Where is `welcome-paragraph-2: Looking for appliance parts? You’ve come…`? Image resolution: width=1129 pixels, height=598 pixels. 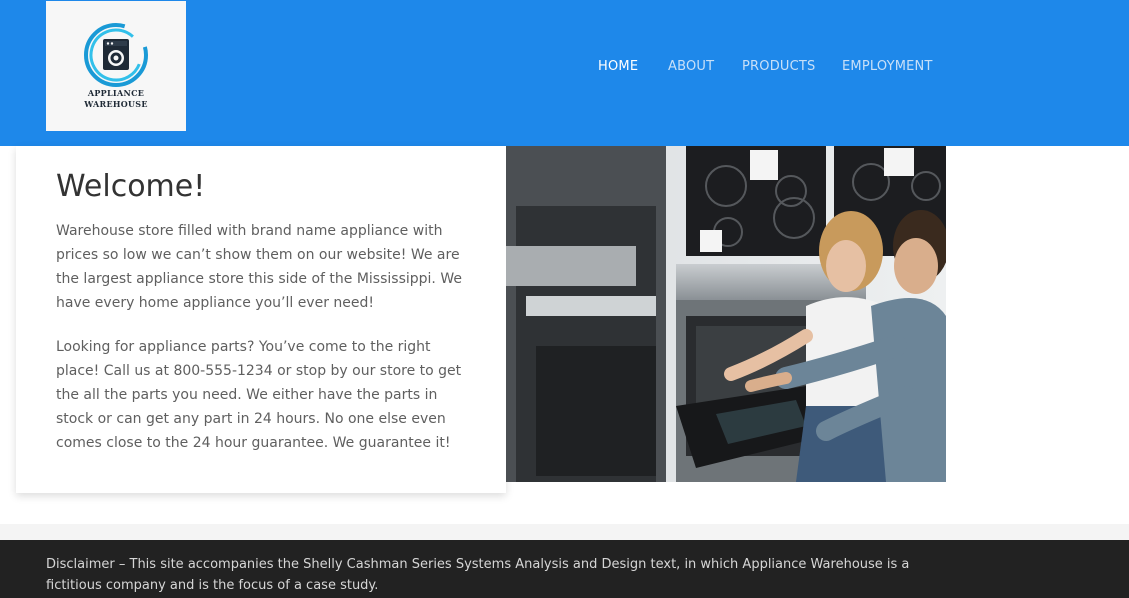 welcome-paragraph-2: Looking for appliance parts? You’ve come… is located at coordinates (259, 395).